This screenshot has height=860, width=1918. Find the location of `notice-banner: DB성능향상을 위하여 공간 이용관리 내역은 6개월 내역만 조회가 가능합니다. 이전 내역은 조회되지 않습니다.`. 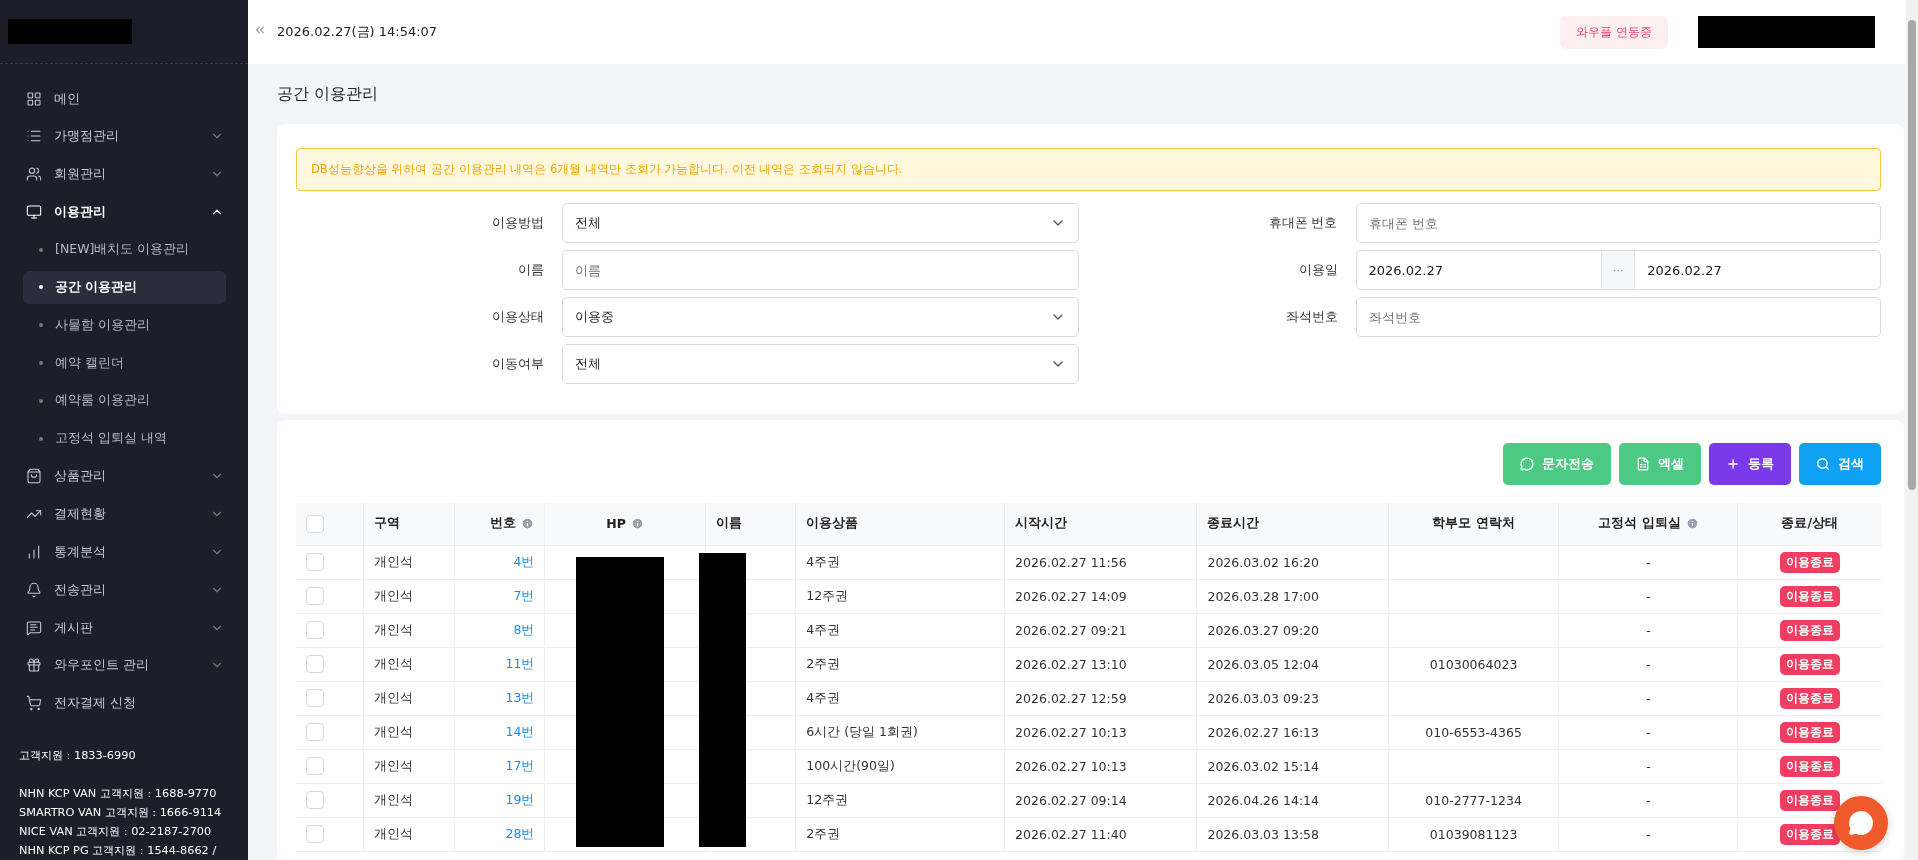

notice-banner: DB성능향상을 위하여 공간 이용관리 내역은 6개월 내역만 조회가 가능합니다. 이전 내역은 조회되지 않습니다. is located at coordinates (1088, 169).